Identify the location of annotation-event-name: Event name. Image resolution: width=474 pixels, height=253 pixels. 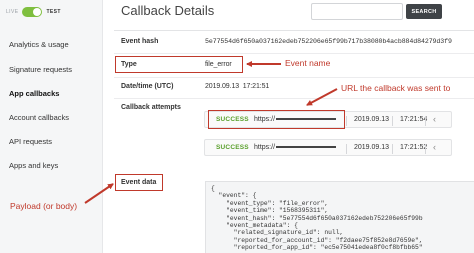
(308, 63).